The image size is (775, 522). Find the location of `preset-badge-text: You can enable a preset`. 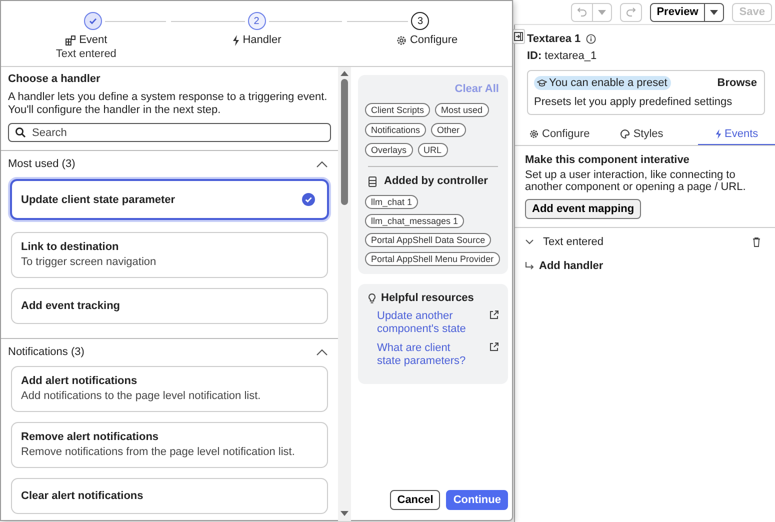

preset-badge-text: You can enable a preset is located at coordinates (608, 83).